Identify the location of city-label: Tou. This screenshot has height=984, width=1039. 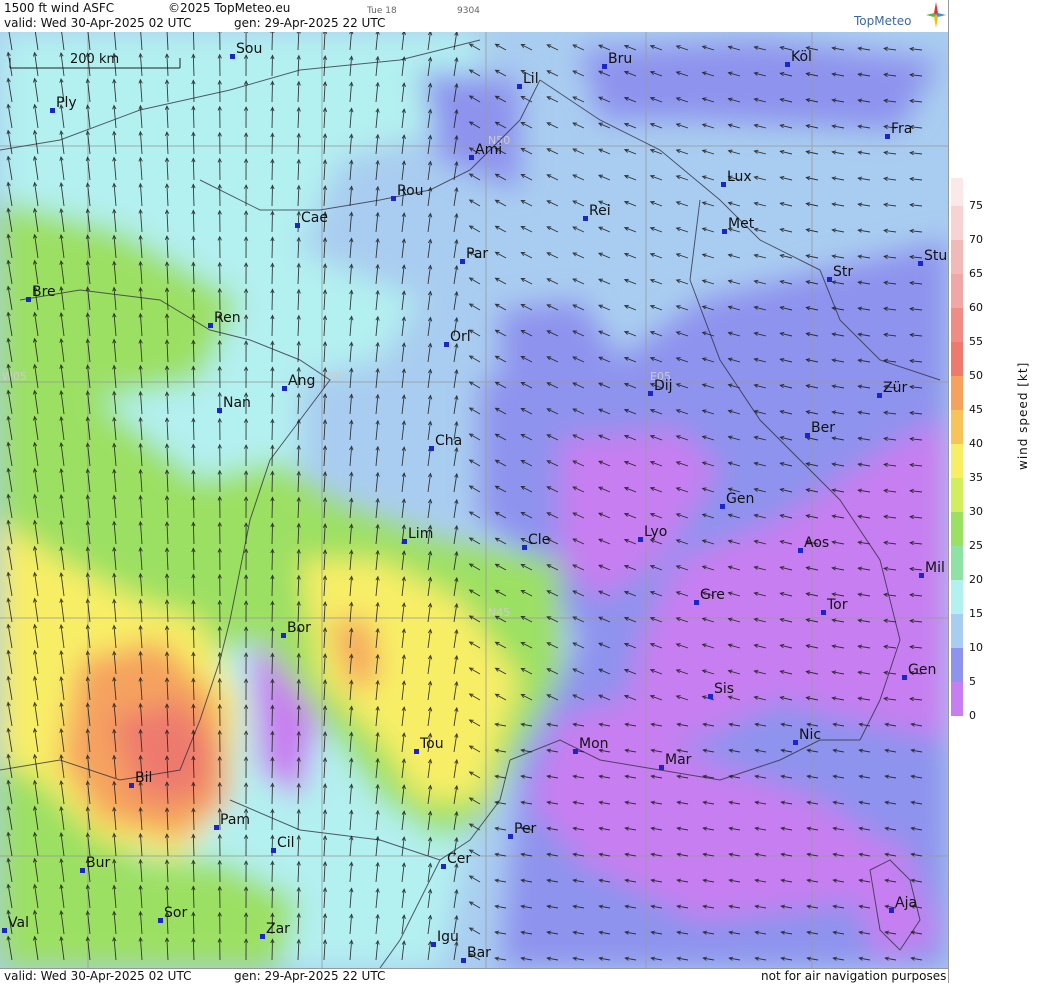
(431, 744).